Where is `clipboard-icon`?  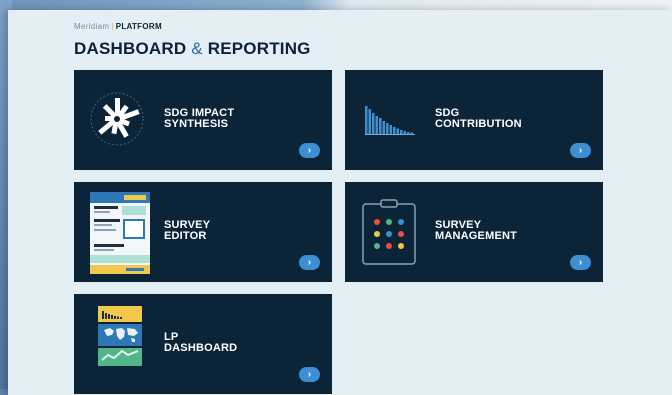
clipboard-icon is located at coordinates (389, 232).